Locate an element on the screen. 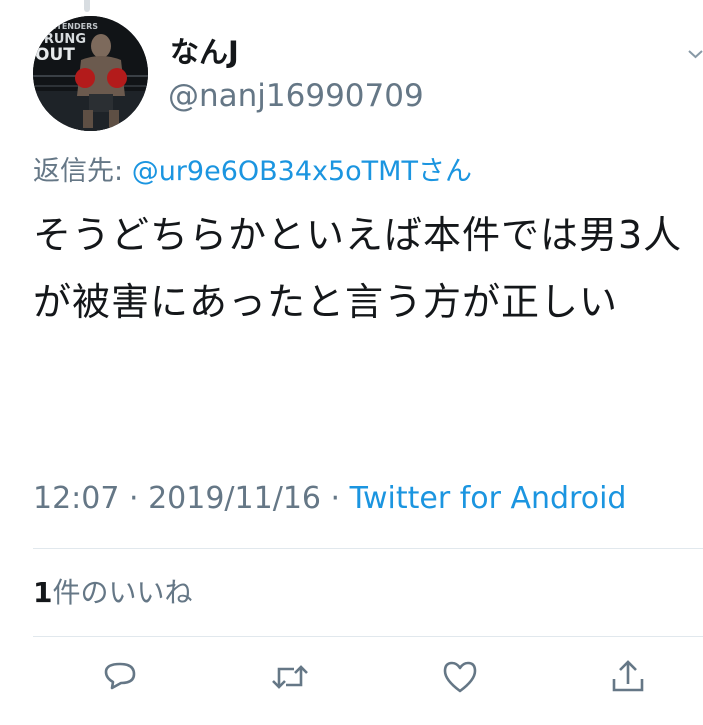  reply-icon is located at coordinates (120, 676).